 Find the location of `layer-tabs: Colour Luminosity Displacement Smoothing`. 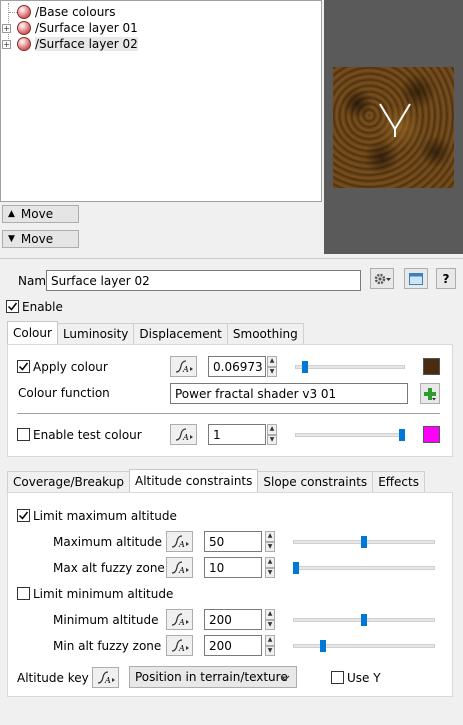

layer-tabs: Colour Luminosity Displacement Smoothing is located at coordinates (155, 332).